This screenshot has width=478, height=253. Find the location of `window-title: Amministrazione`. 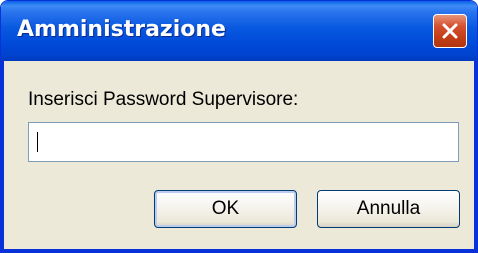

window-title: Amministrazione is located at coordinates (121, 29).